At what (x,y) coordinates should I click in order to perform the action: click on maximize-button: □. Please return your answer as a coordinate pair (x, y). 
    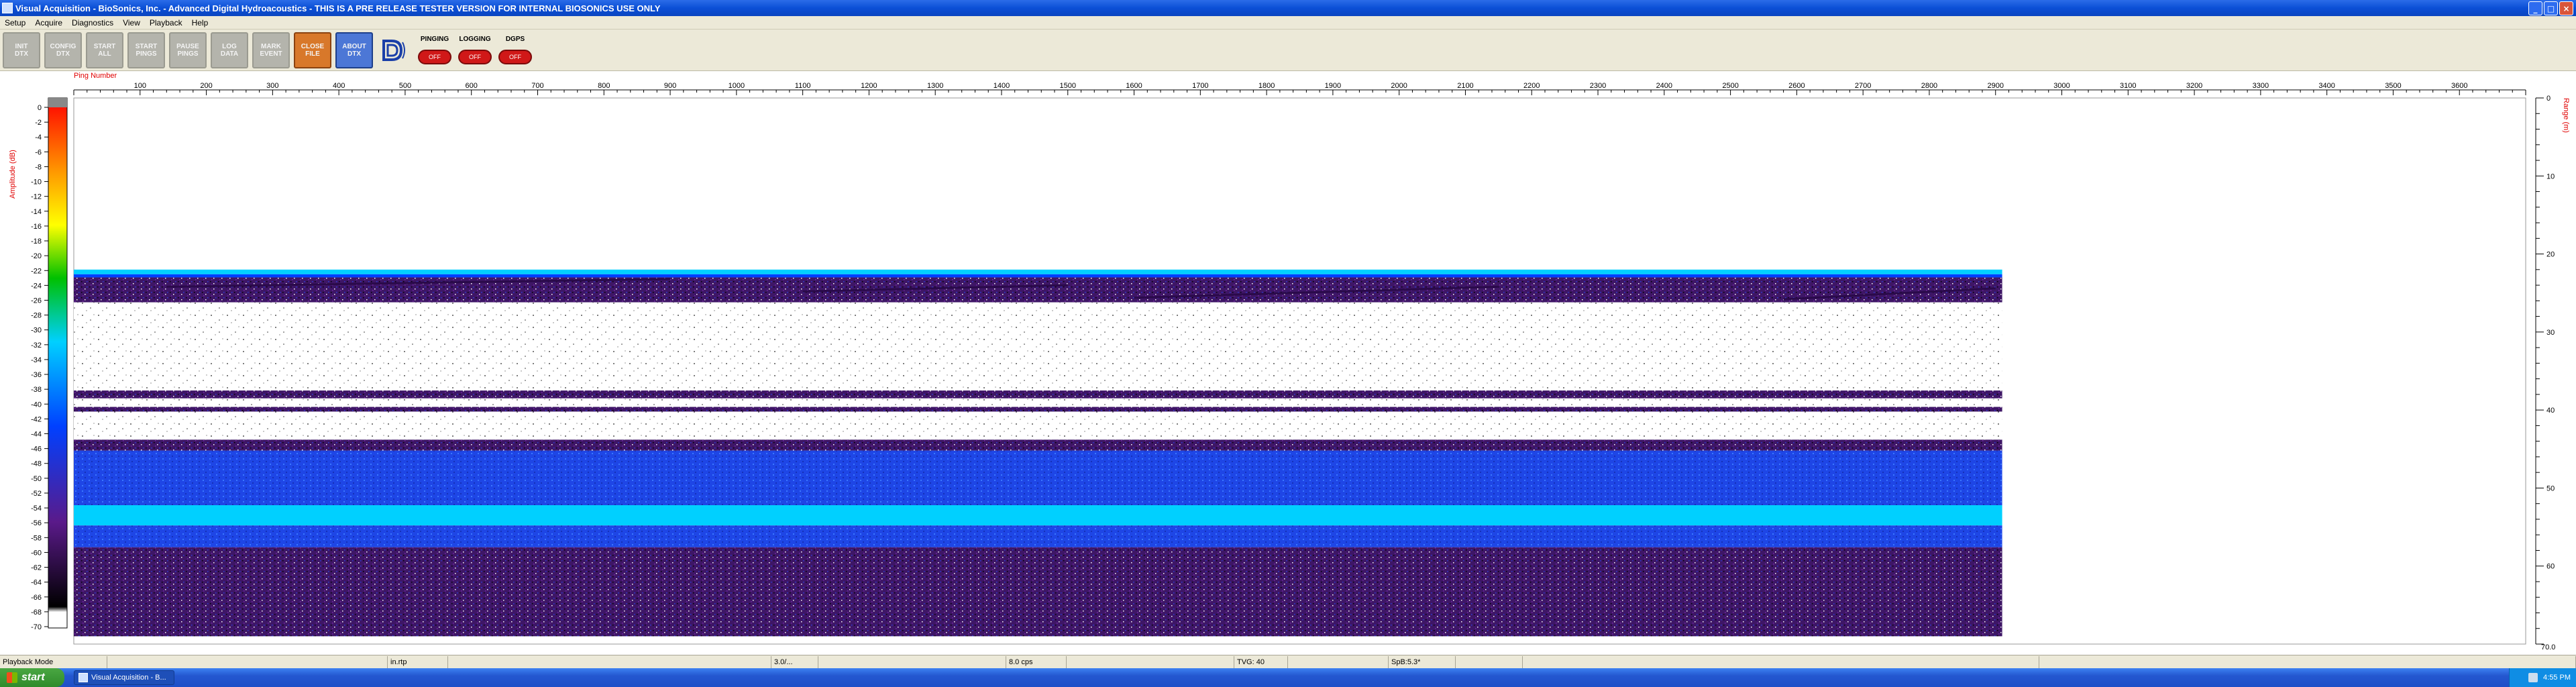
    Looking at the image, I should click on (2551, 8).